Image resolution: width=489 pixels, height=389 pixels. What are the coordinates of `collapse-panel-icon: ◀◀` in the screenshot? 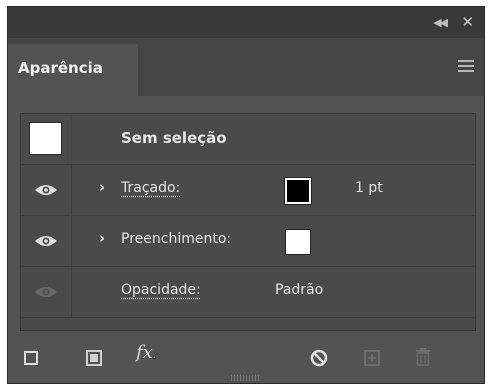 It's located at (440, 22).